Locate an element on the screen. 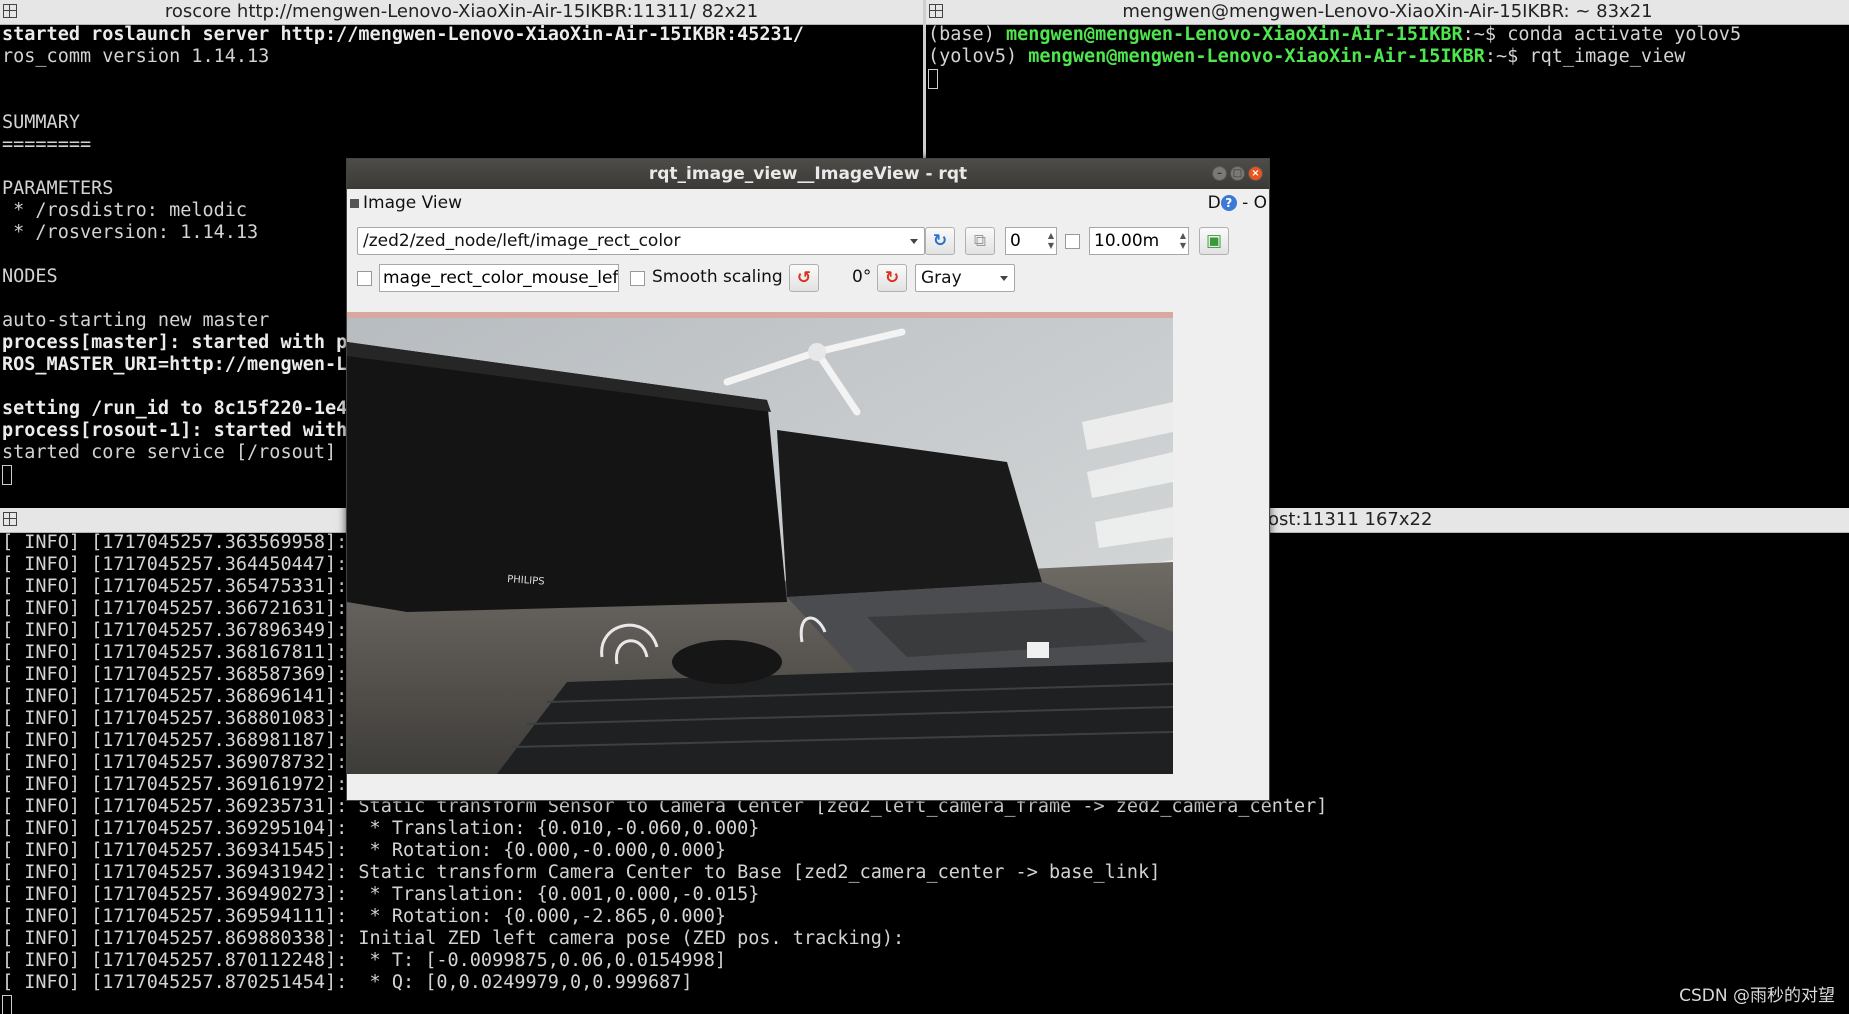  fit-button: ⧉ is located at coordinates (980, 241).